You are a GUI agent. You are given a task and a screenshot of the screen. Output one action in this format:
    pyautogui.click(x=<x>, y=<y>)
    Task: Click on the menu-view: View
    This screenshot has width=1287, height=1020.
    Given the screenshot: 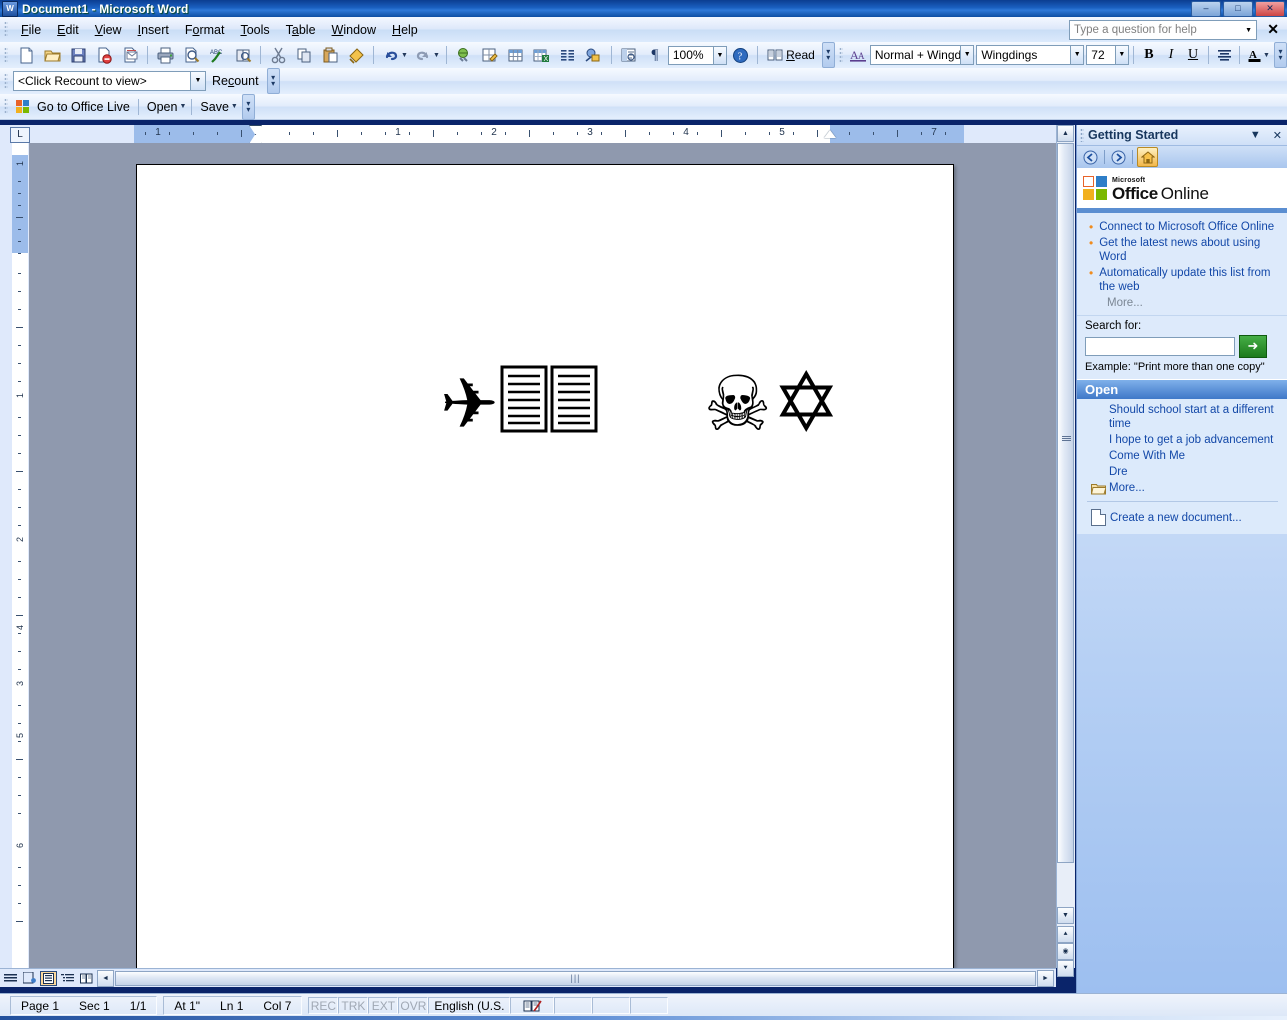 What is the action you would take?
    pyautogui.click(x=108, y=30)
    